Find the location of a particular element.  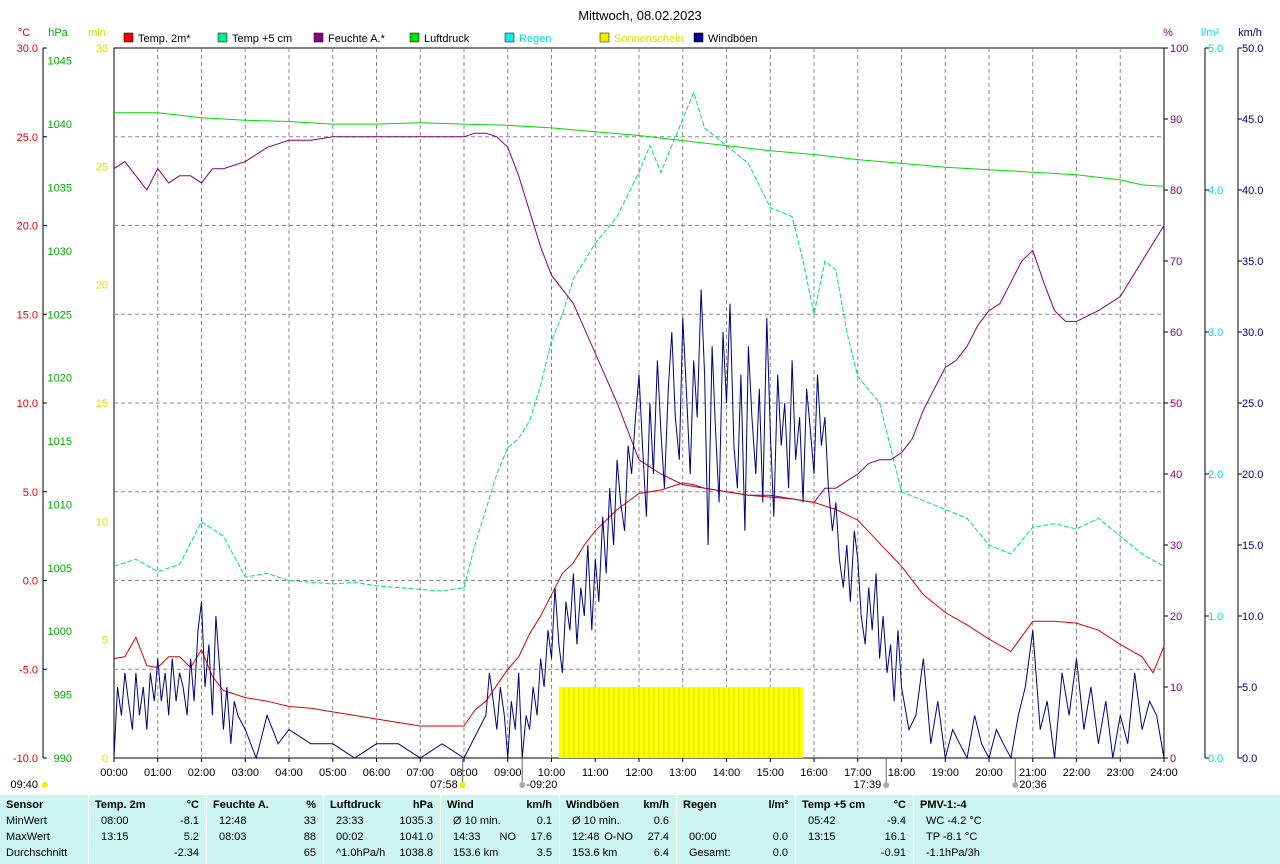

stat-time: -1.1hPa/3h is located at coordinates (953, 853).